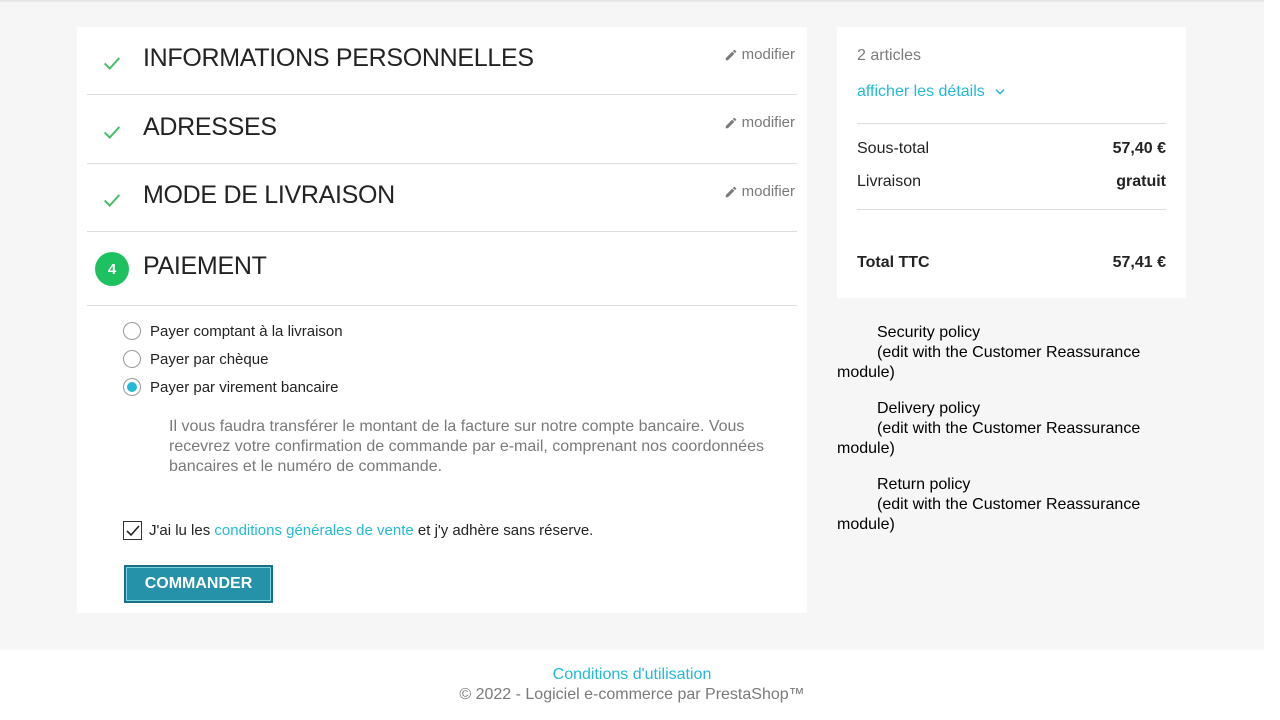 This screenshot has height=720, width=1280. I want to click on cart-item-count: 2 articles, so click(889, 55).